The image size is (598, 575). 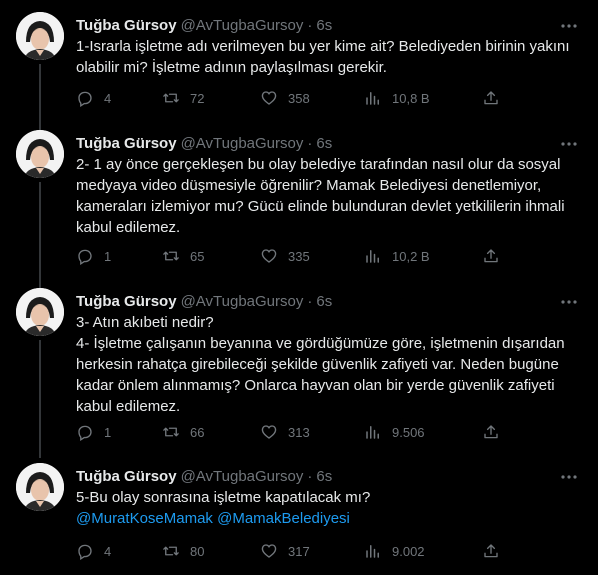 I want to click on like-button: 317, so click(x=285, y=551).